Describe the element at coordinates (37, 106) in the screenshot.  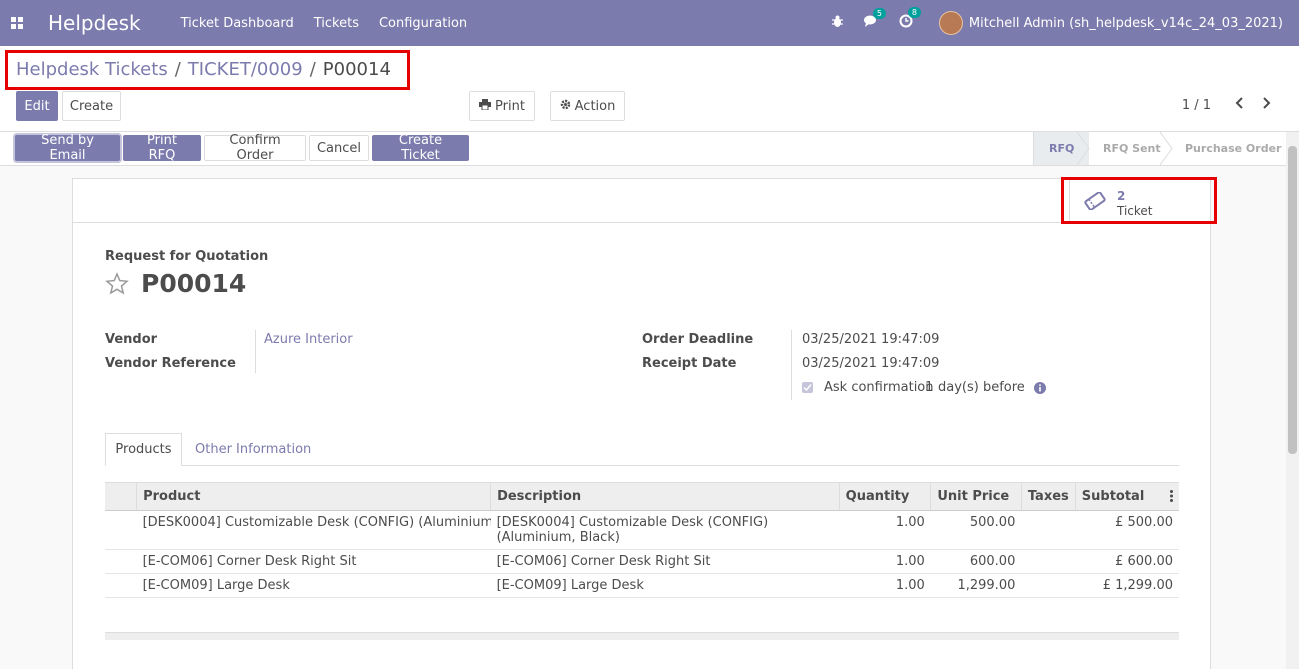
I see `edit-button: Edit` at that location.